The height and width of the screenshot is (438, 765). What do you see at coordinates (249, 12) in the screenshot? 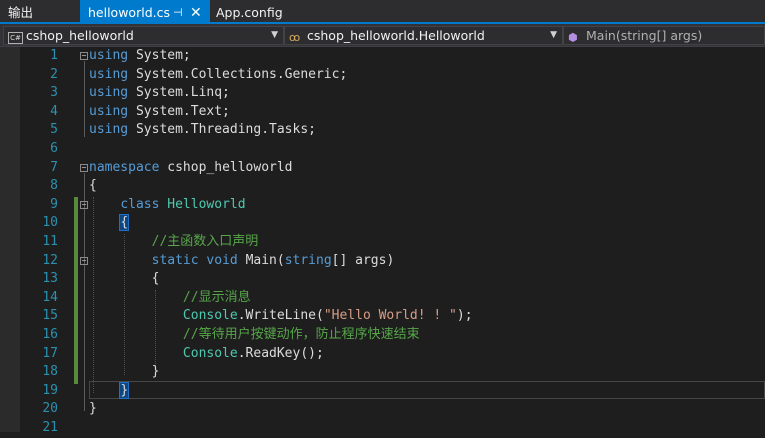
I see `tab-app-config-label: App.config` at bounding box center [249, 12].